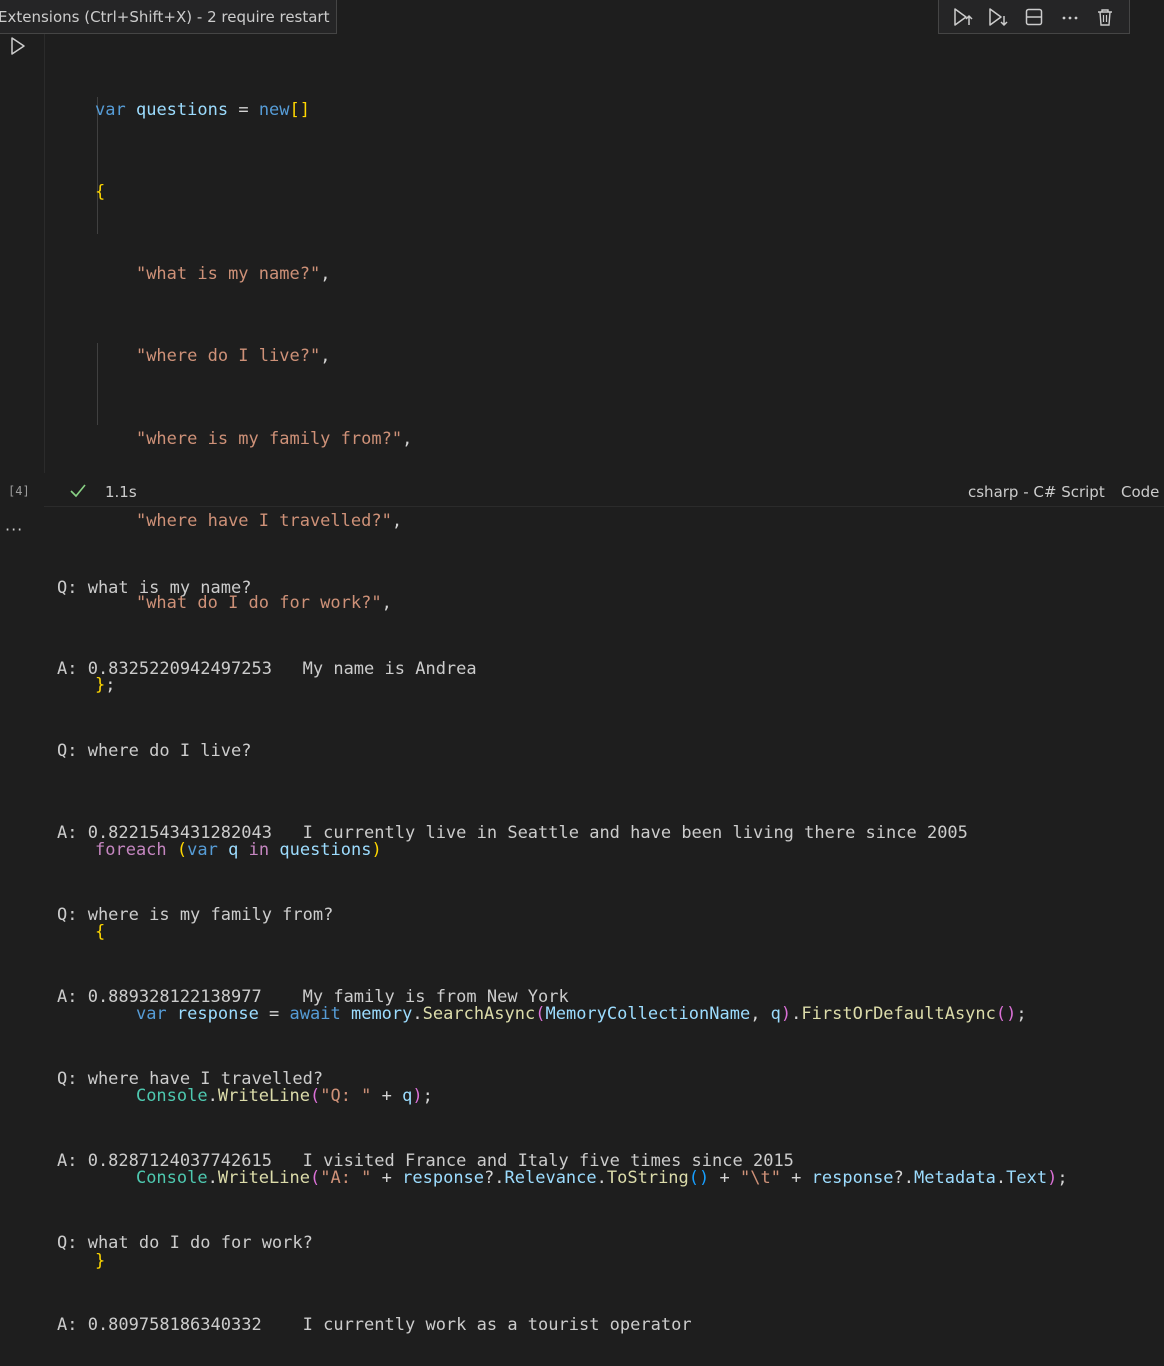 Image resolution: width=1164 pixels, height=1366 pixels. I want to click on run-cell-button, so click(18, 46).